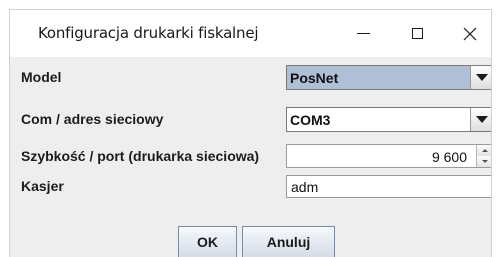 The image size is (502, 257). I want to click on model-dropdown-button, so click(480, 77).